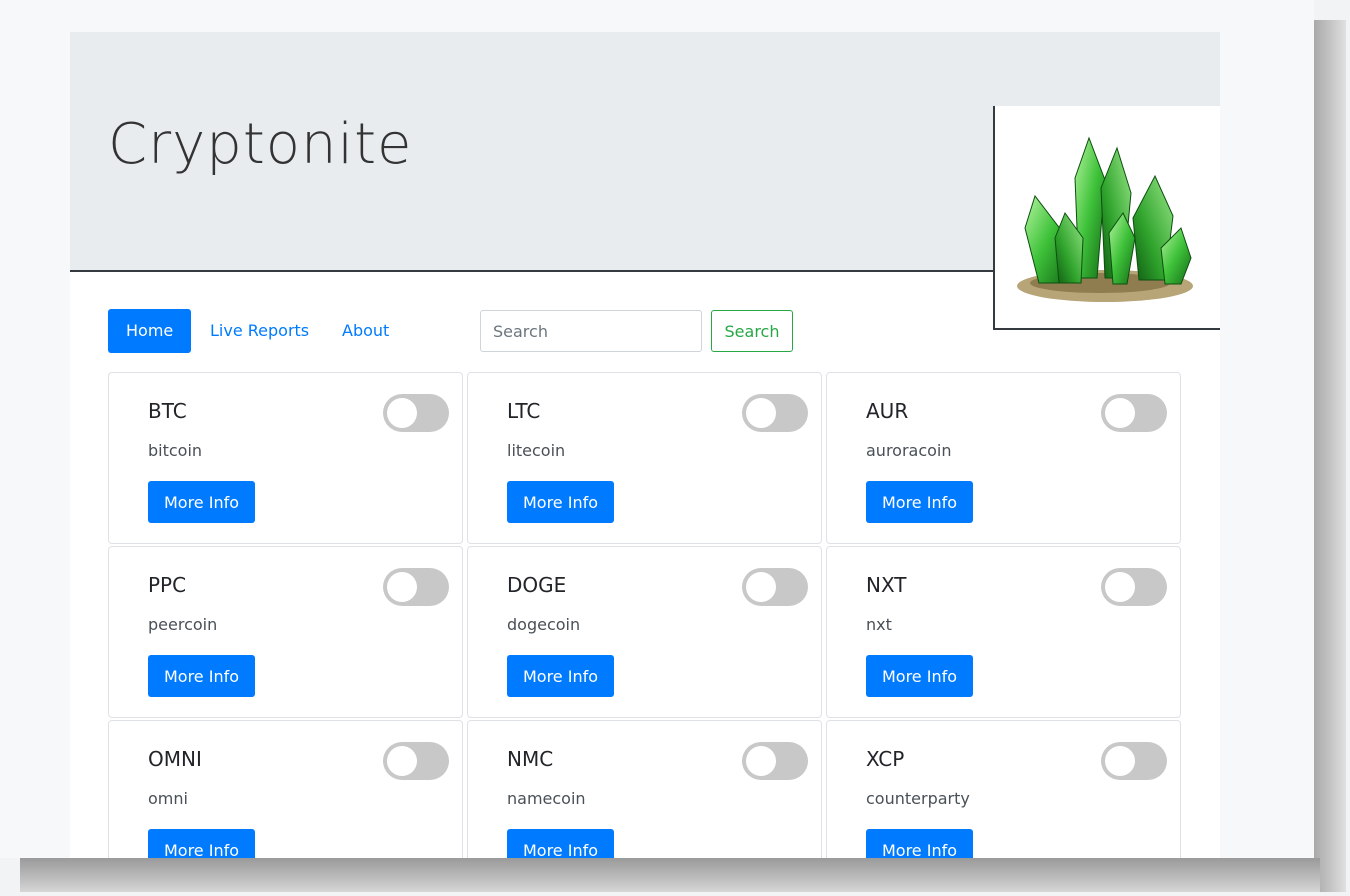  Describe the element at coordinates (1003, 632) in the screenshot. I see `coin-card: NXT nxt More Info` at that location.